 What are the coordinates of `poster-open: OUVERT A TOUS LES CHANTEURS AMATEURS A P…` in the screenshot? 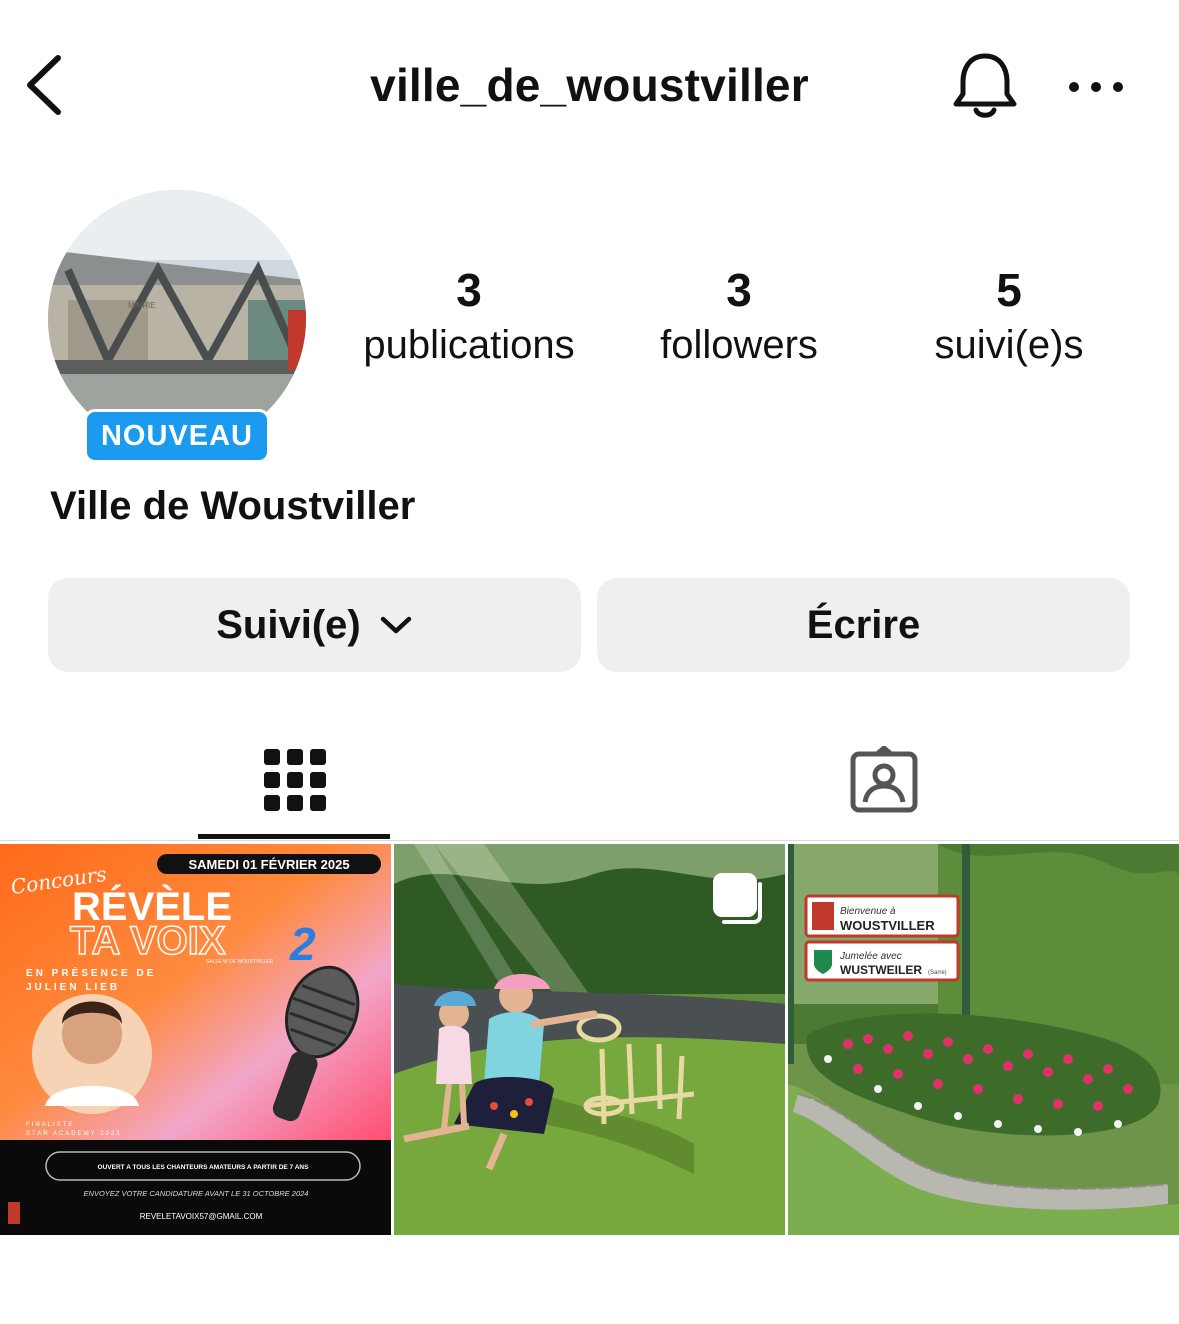 It's located at (204, 1167).